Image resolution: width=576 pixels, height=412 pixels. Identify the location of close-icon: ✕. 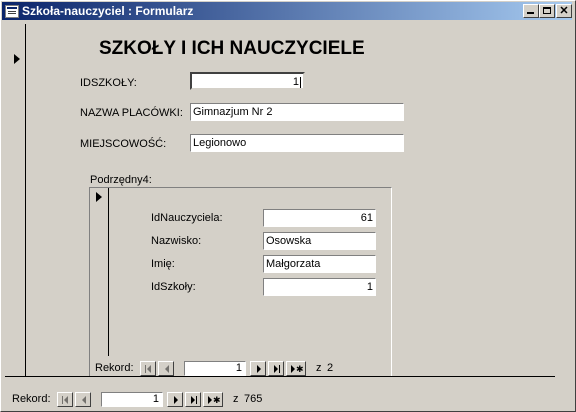
(564, 11).